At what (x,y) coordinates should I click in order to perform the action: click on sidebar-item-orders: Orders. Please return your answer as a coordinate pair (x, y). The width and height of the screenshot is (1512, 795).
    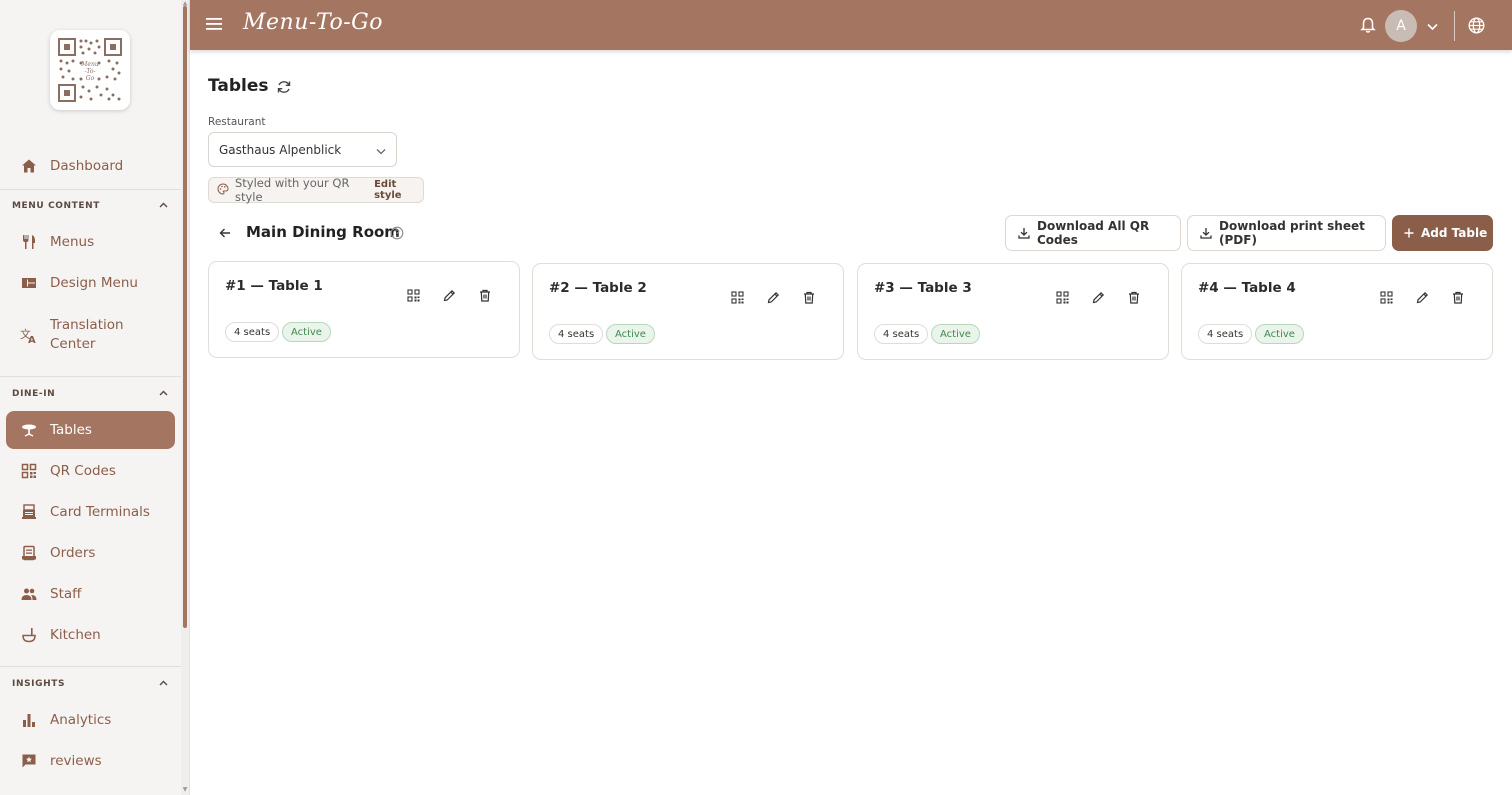
    Looking at the image, I should click on (90, 553).